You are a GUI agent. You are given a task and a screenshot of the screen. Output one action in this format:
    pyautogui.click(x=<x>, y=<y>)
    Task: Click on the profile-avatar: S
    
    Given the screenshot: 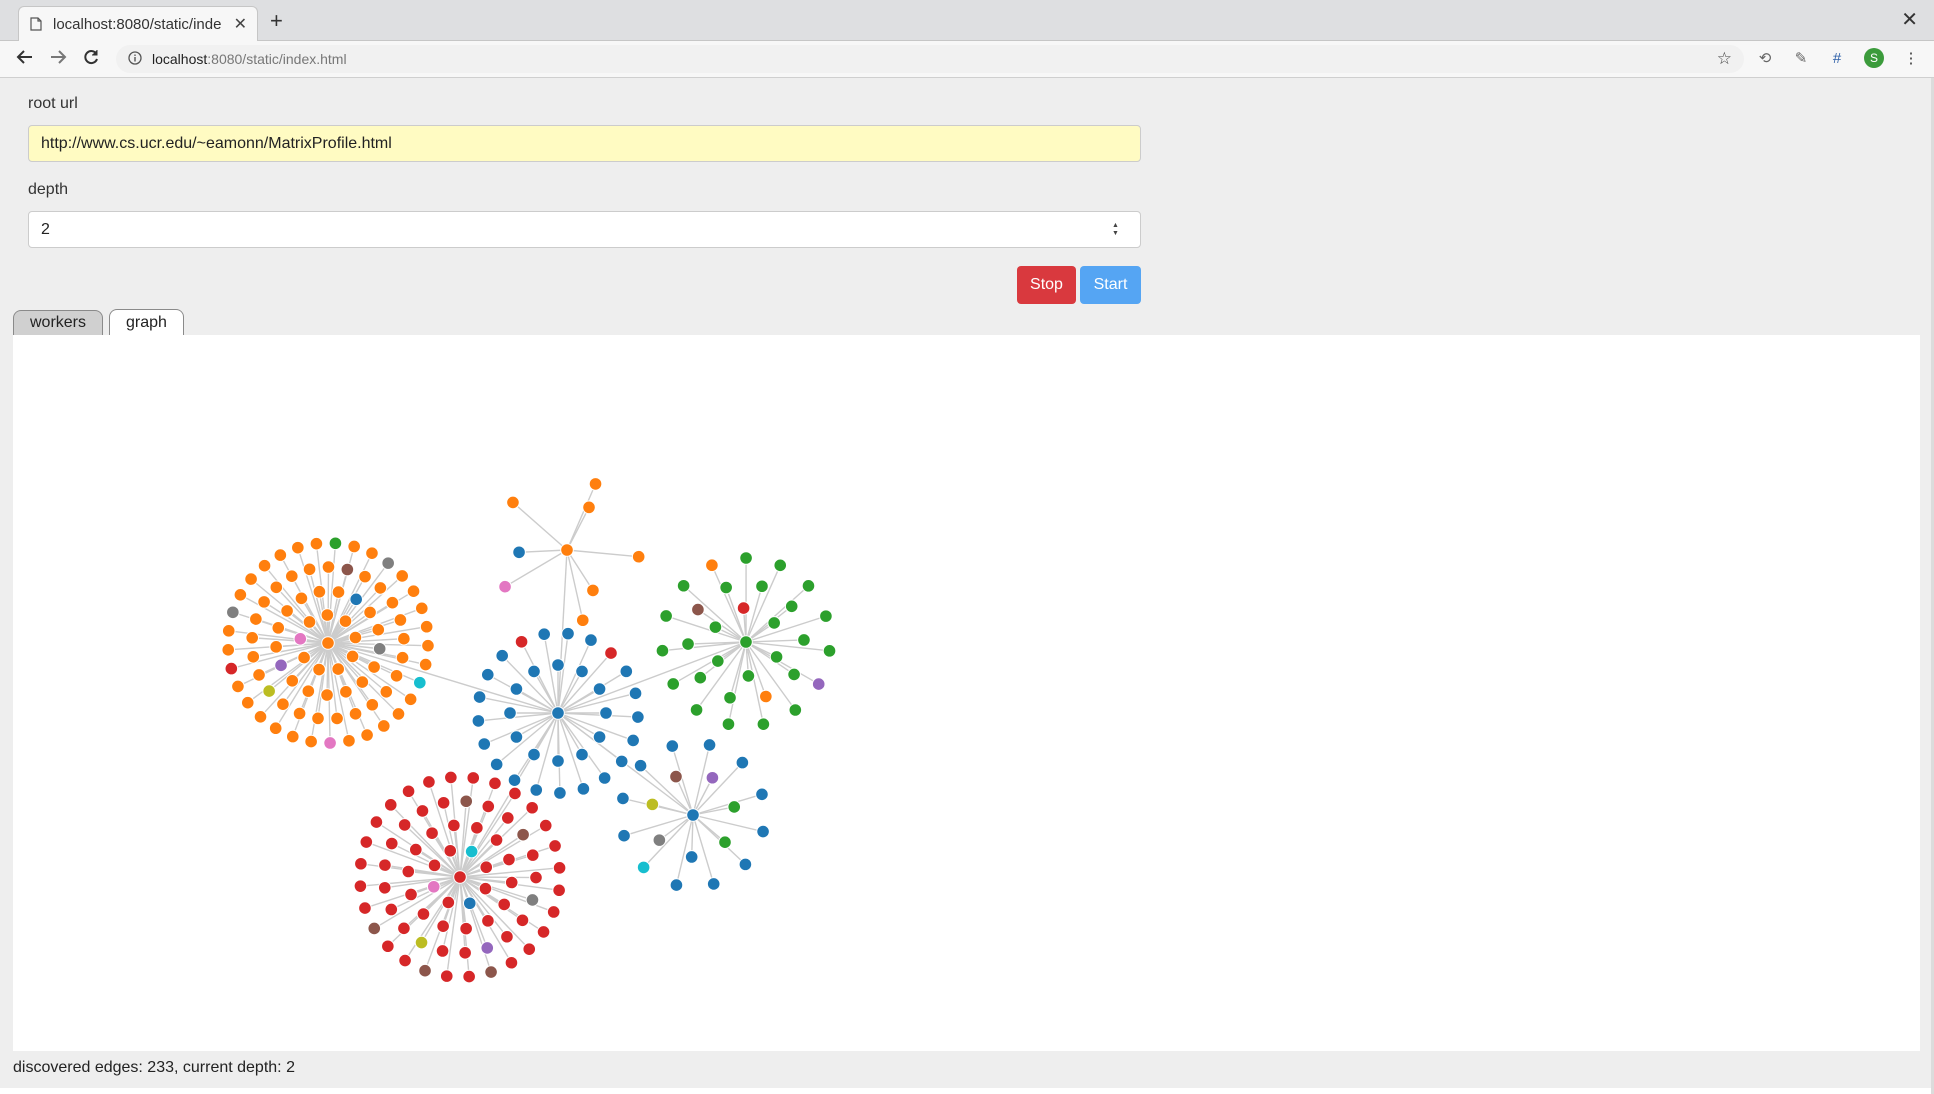 What is the action you would take?
    pyautogui.click(x=1874, y=58)
    